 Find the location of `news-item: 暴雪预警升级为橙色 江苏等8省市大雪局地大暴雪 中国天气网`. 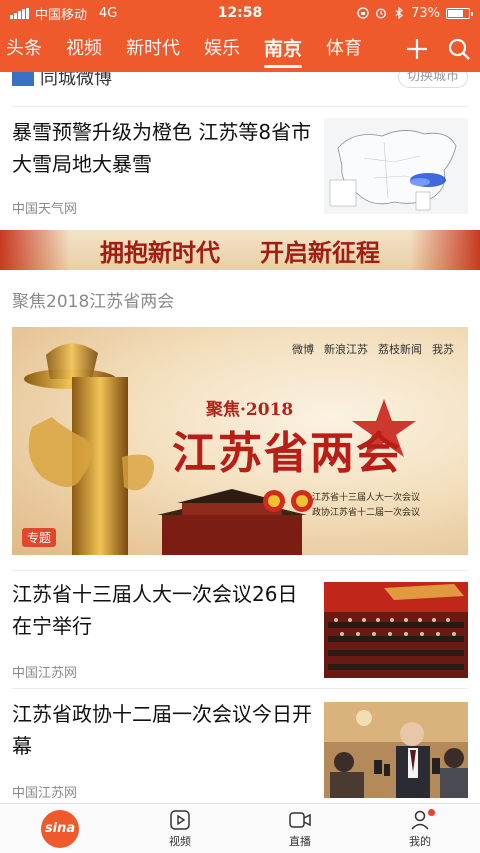

news-item: 暴雪预警升级为橙色 江苏等8省市大雪局地大暴雪 中国天气网 is located at coordinates (240, 171).